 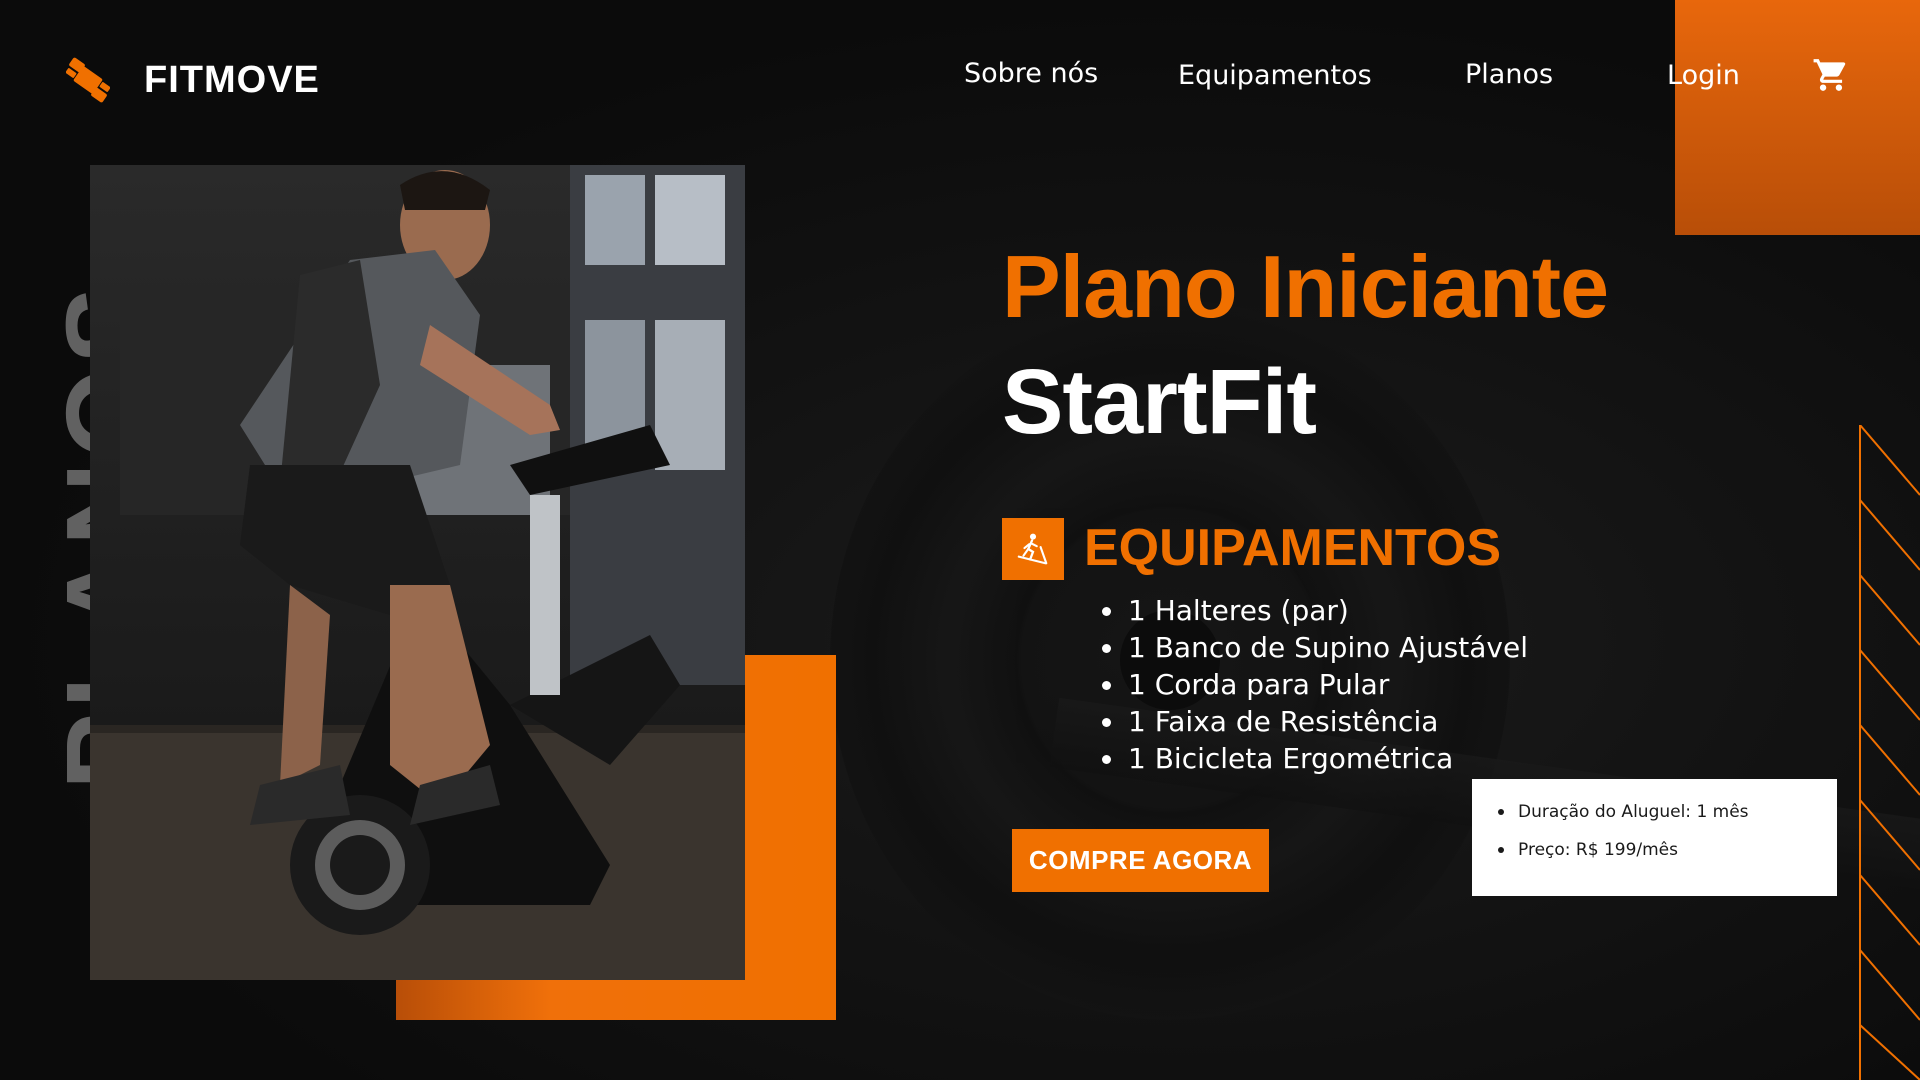 I want to click on cart-icon, so click(x=1831, y=75).